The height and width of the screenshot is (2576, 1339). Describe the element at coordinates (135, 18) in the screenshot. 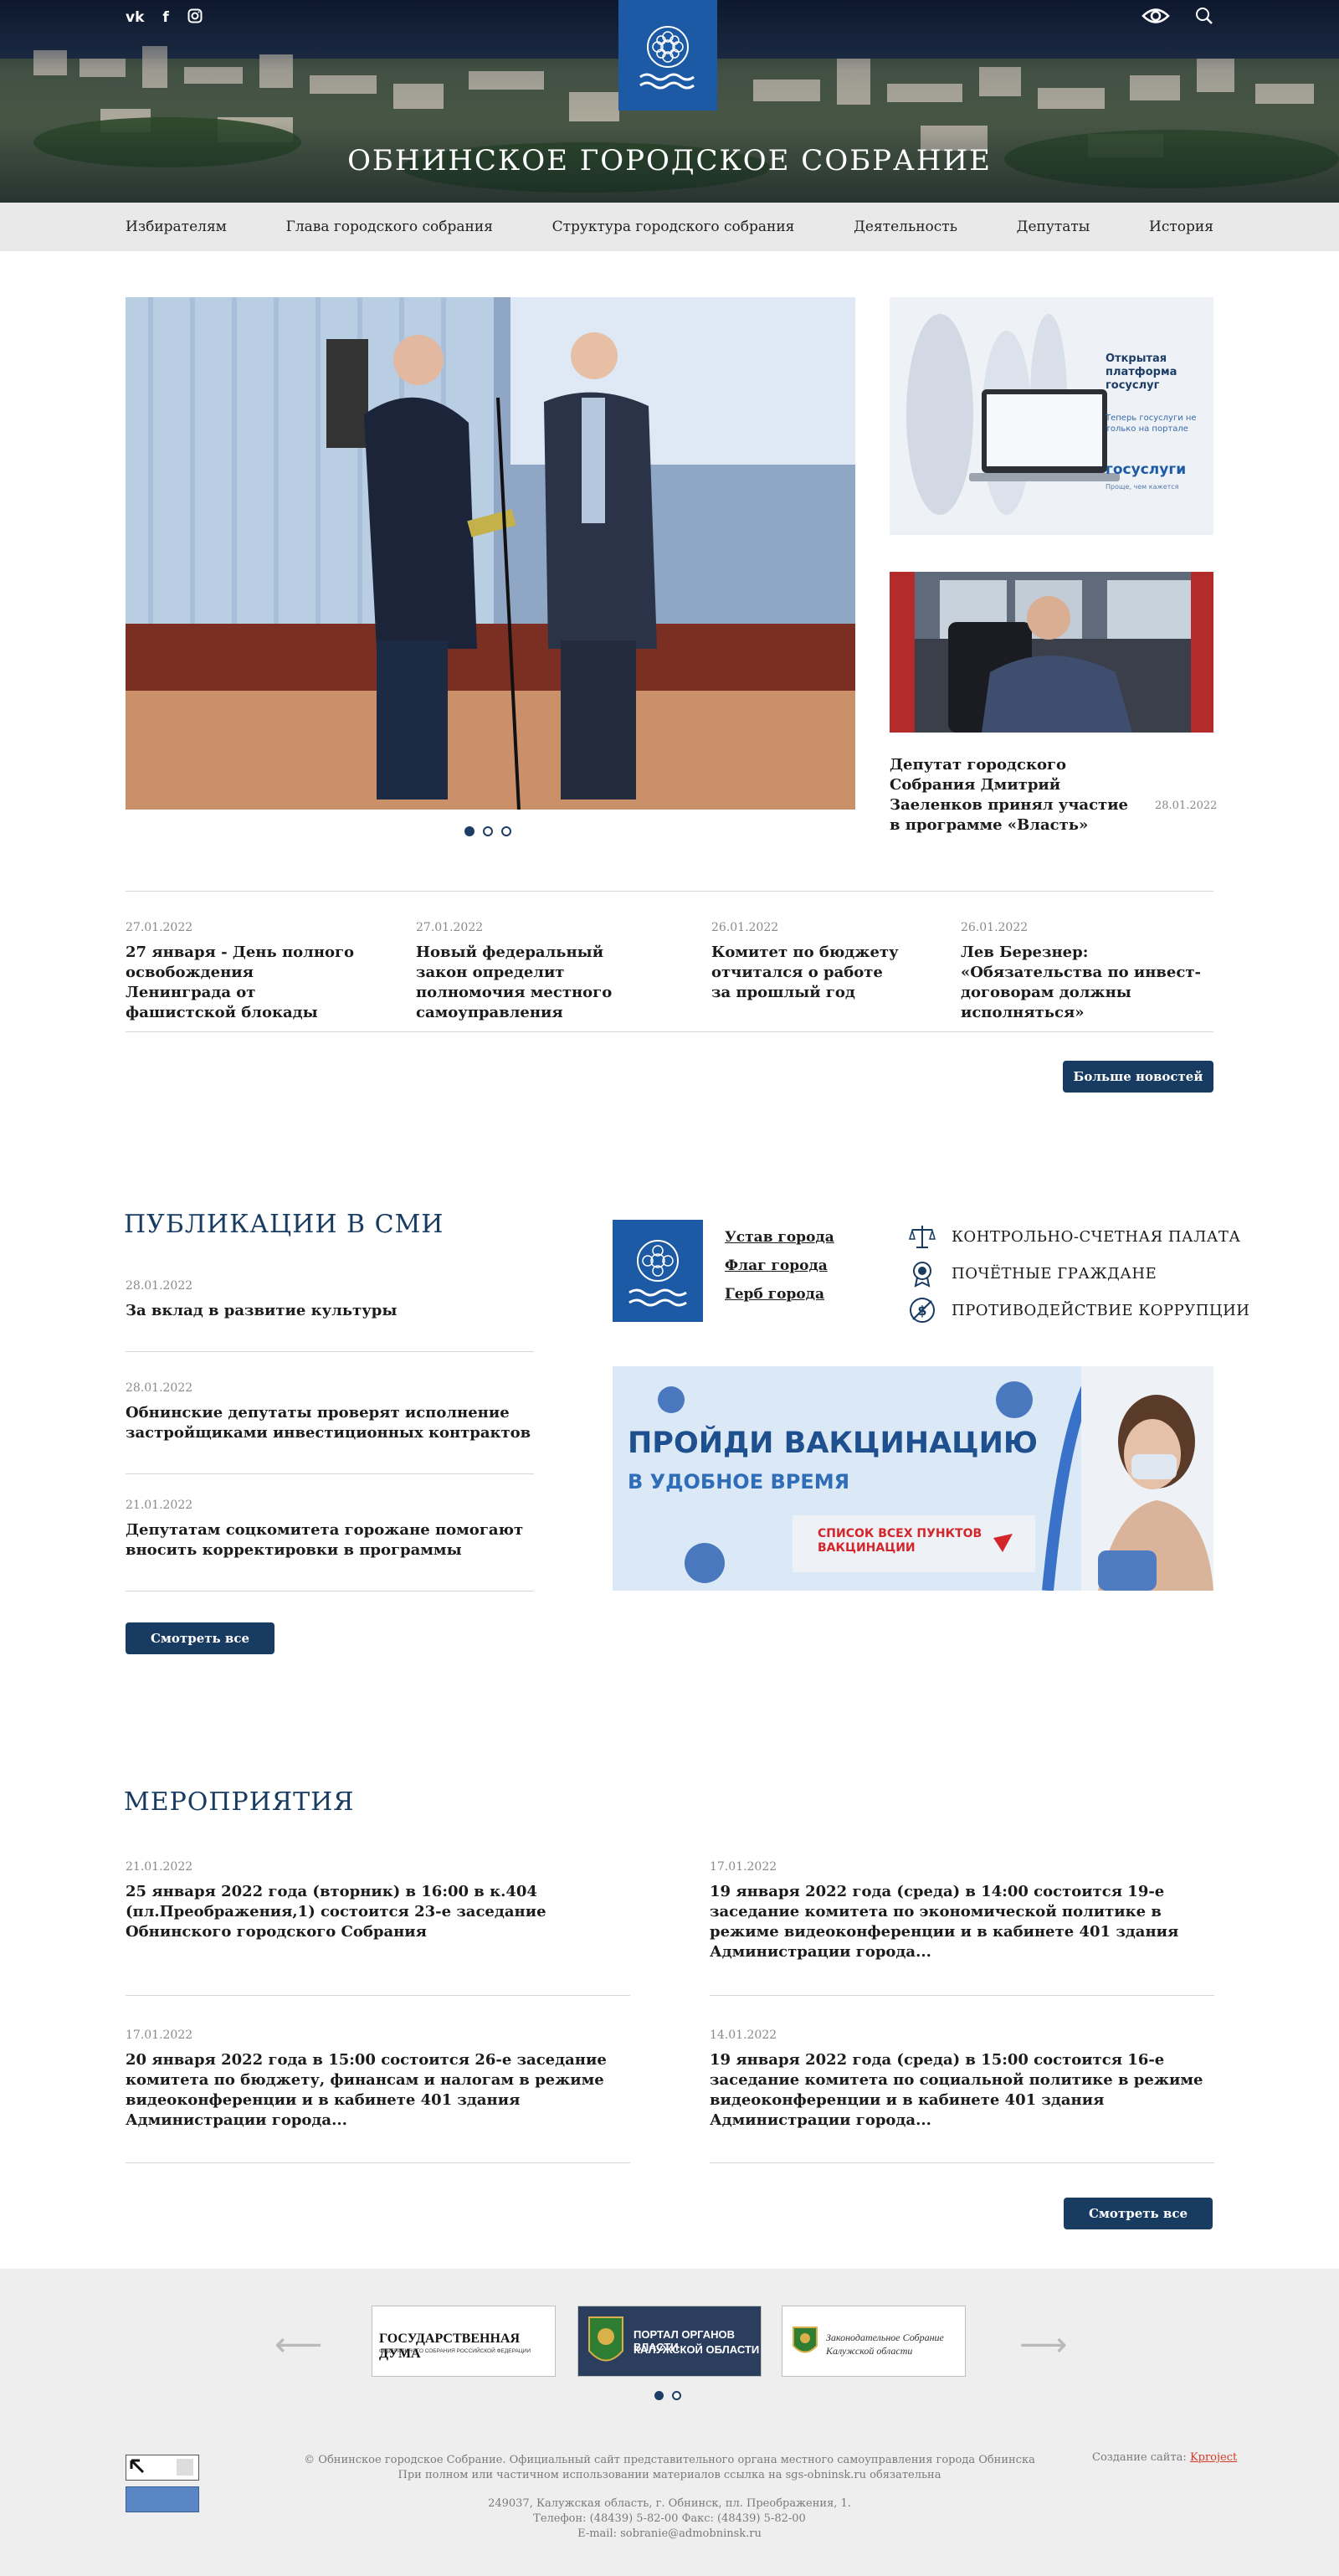

I see `vk-icon: vk` at that location.